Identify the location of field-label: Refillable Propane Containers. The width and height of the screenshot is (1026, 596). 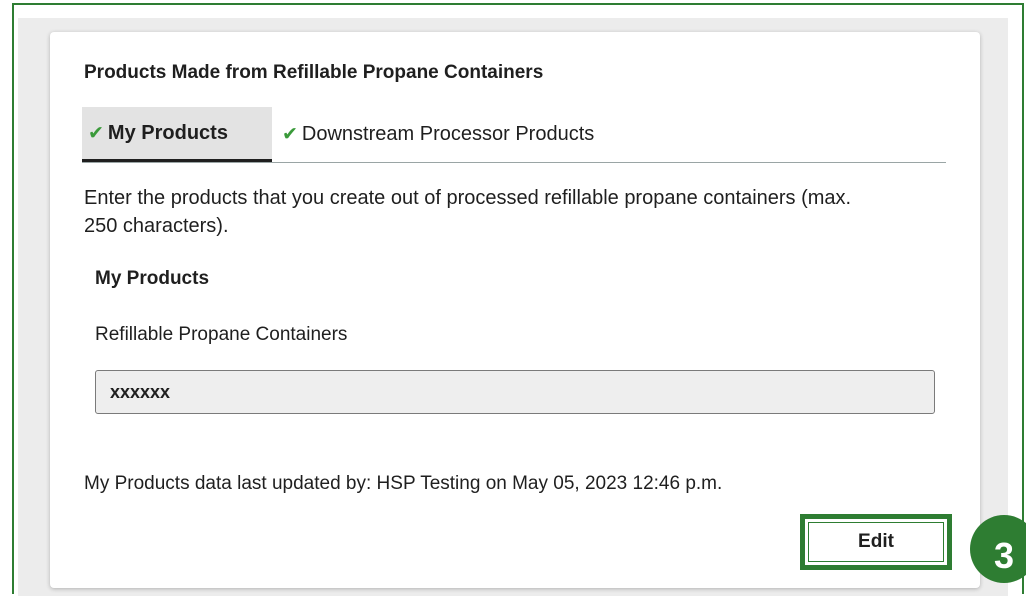
(221, 334).